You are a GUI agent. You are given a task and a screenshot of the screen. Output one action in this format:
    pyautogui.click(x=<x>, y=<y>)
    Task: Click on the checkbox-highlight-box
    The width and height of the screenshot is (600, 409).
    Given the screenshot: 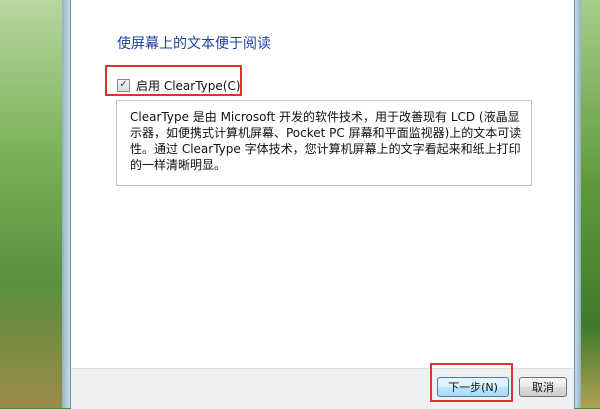 What is the action you would take?
    pyautogui.click(x=173, y=80)
    